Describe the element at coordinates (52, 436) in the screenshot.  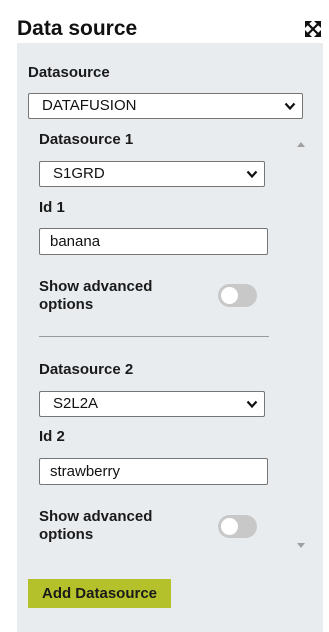
I see `id-2-label: Id 2` at that location.